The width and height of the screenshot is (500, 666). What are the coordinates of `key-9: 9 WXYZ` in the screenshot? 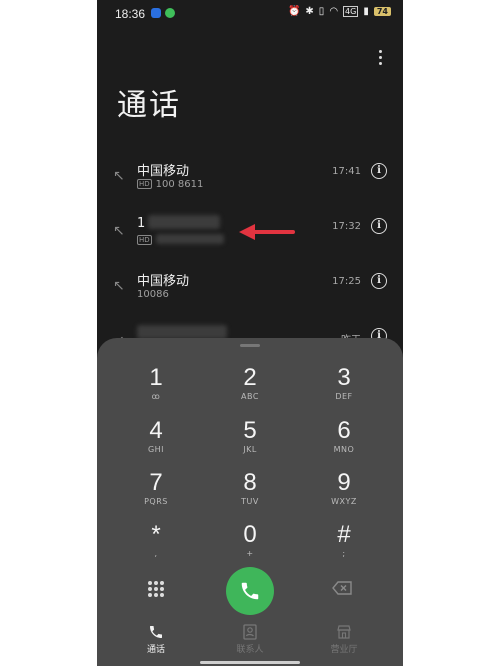 It's located at (344, 494).